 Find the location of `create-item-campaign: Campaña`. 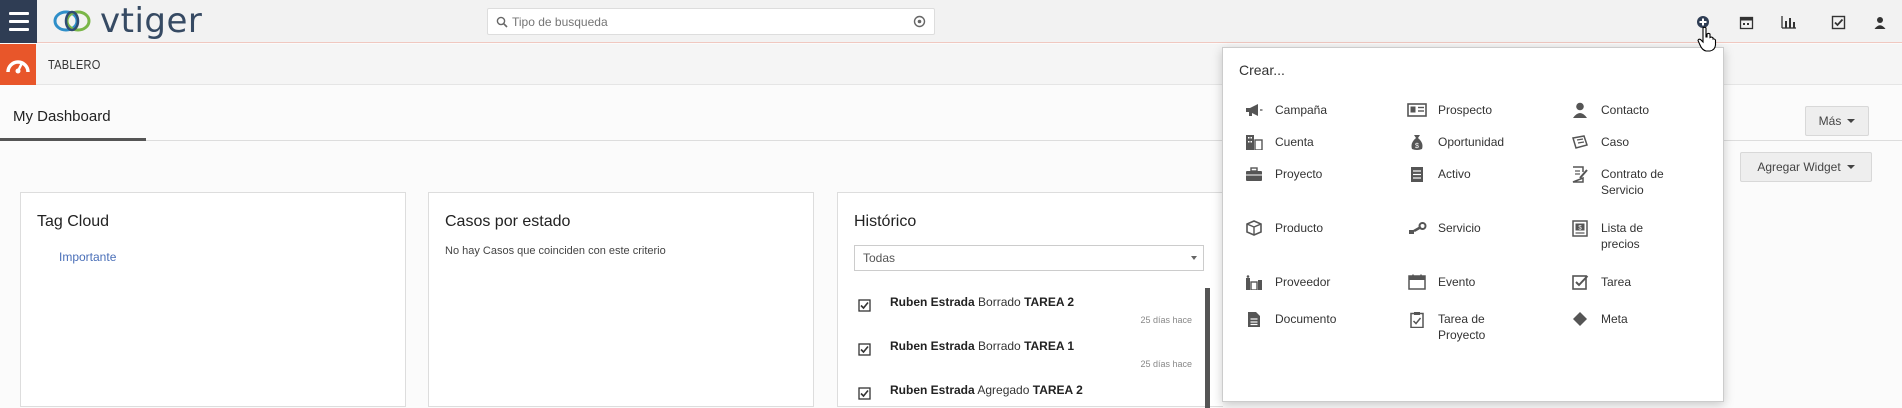

create-item-campaign: Campaña is located at coordinates (1285, 110).